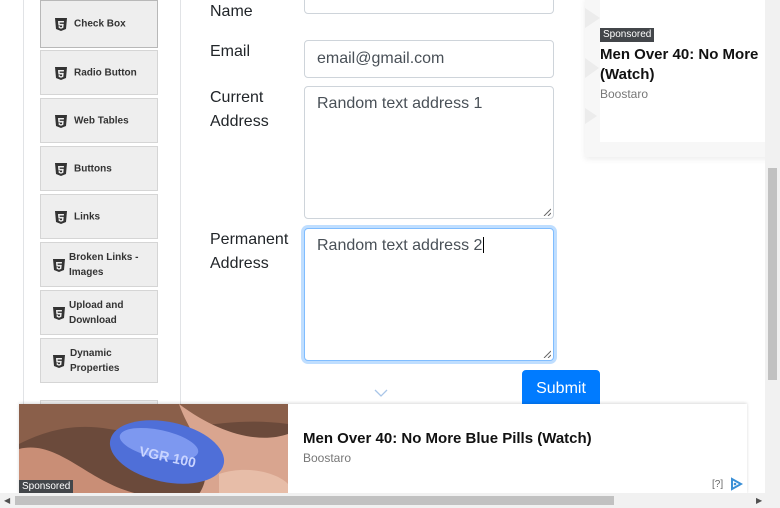 Image resolution: width=780 pixels, height=508 pixels. Describe the element at coordinates (624, 94) in the screenshot. I see `ad-top-brand: Boostaro` at that location.